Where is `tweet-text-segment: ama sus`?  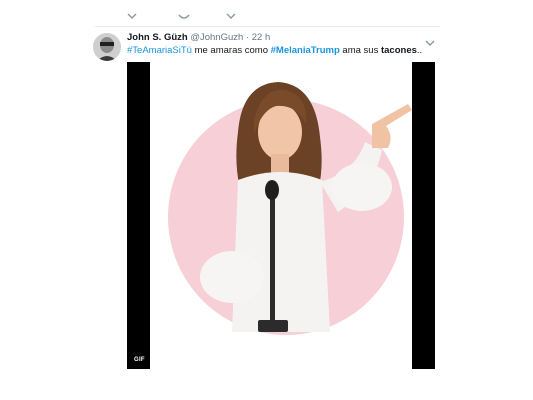 tweet-text-segment: ama sus is located at coordinates (360, 50).